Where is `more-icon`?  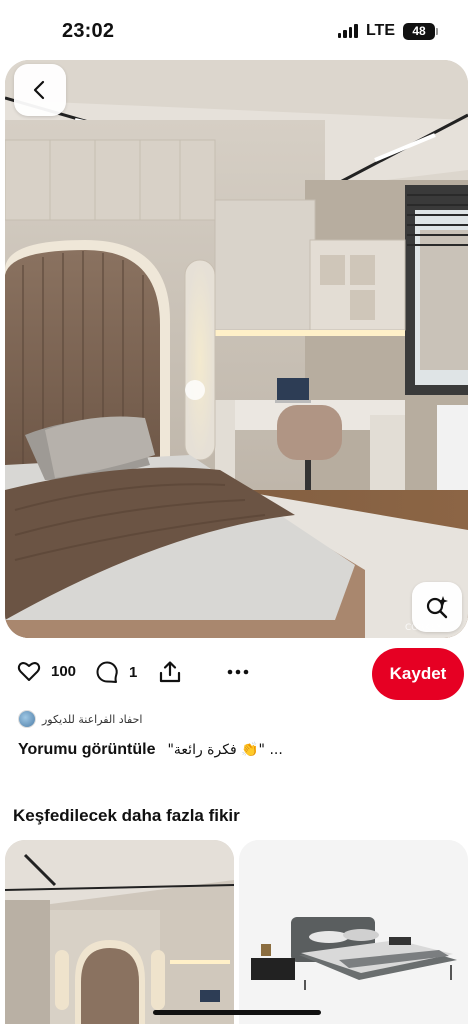
more-icon is located at coordinates (238, 672).